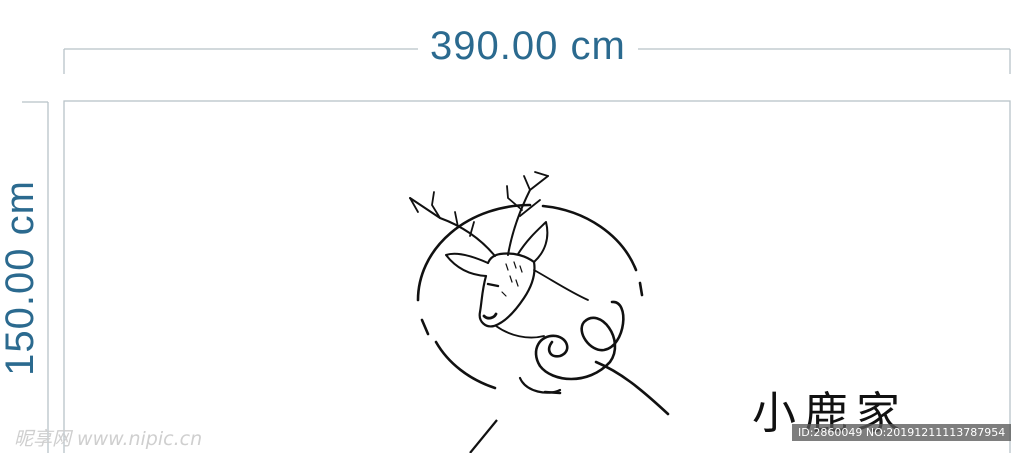  I want to click on watermark-left: 昵享网 www.nipic.cn, so click(108, 439).